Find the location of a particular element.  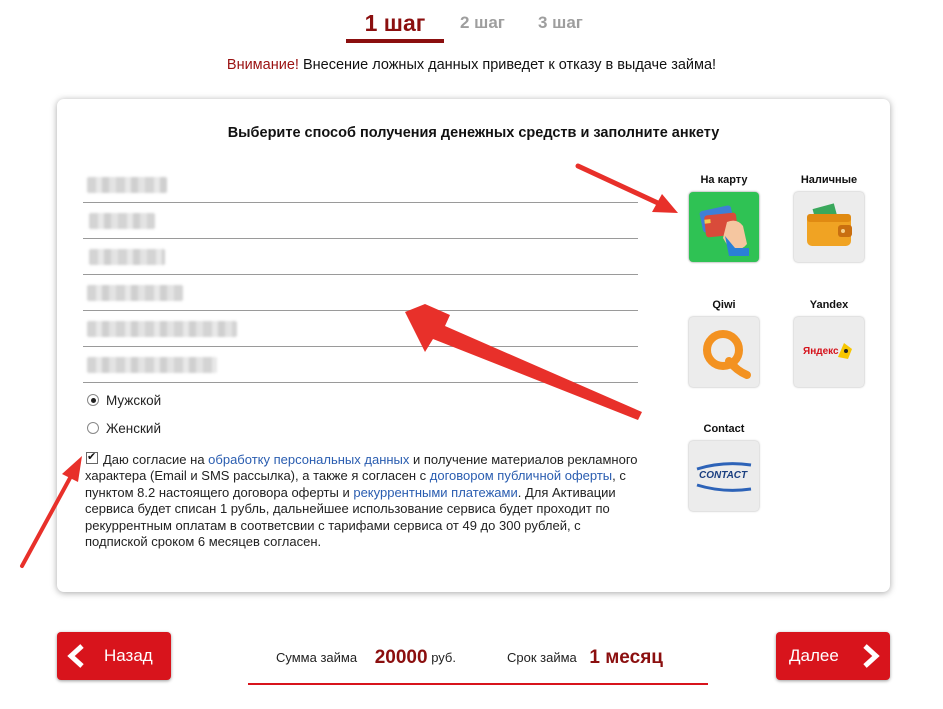

chevron-left-icon is located at coordinates (75, 656).